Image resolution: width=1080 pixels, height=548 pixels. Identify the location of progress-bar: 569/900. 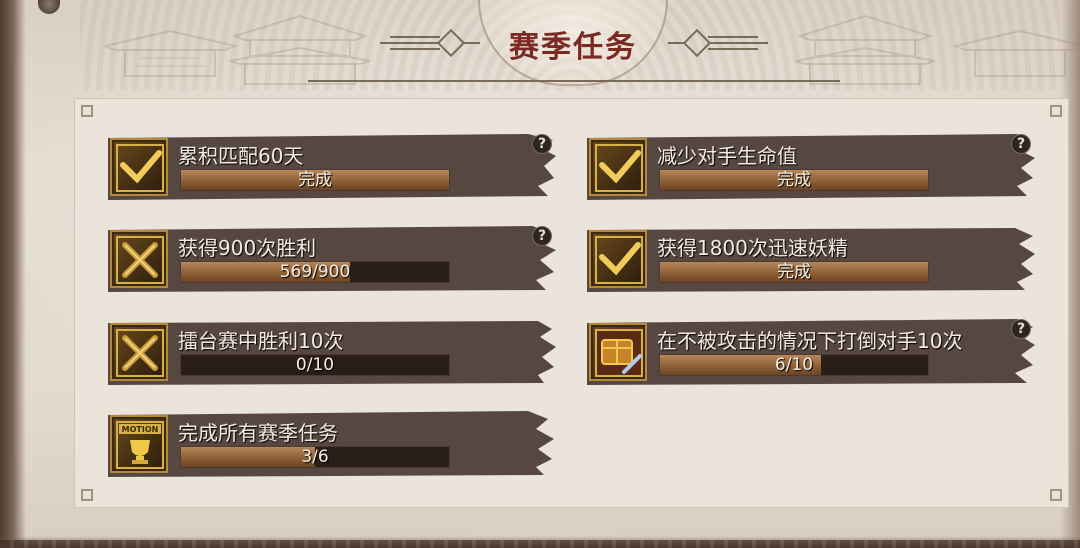
(315, 272).